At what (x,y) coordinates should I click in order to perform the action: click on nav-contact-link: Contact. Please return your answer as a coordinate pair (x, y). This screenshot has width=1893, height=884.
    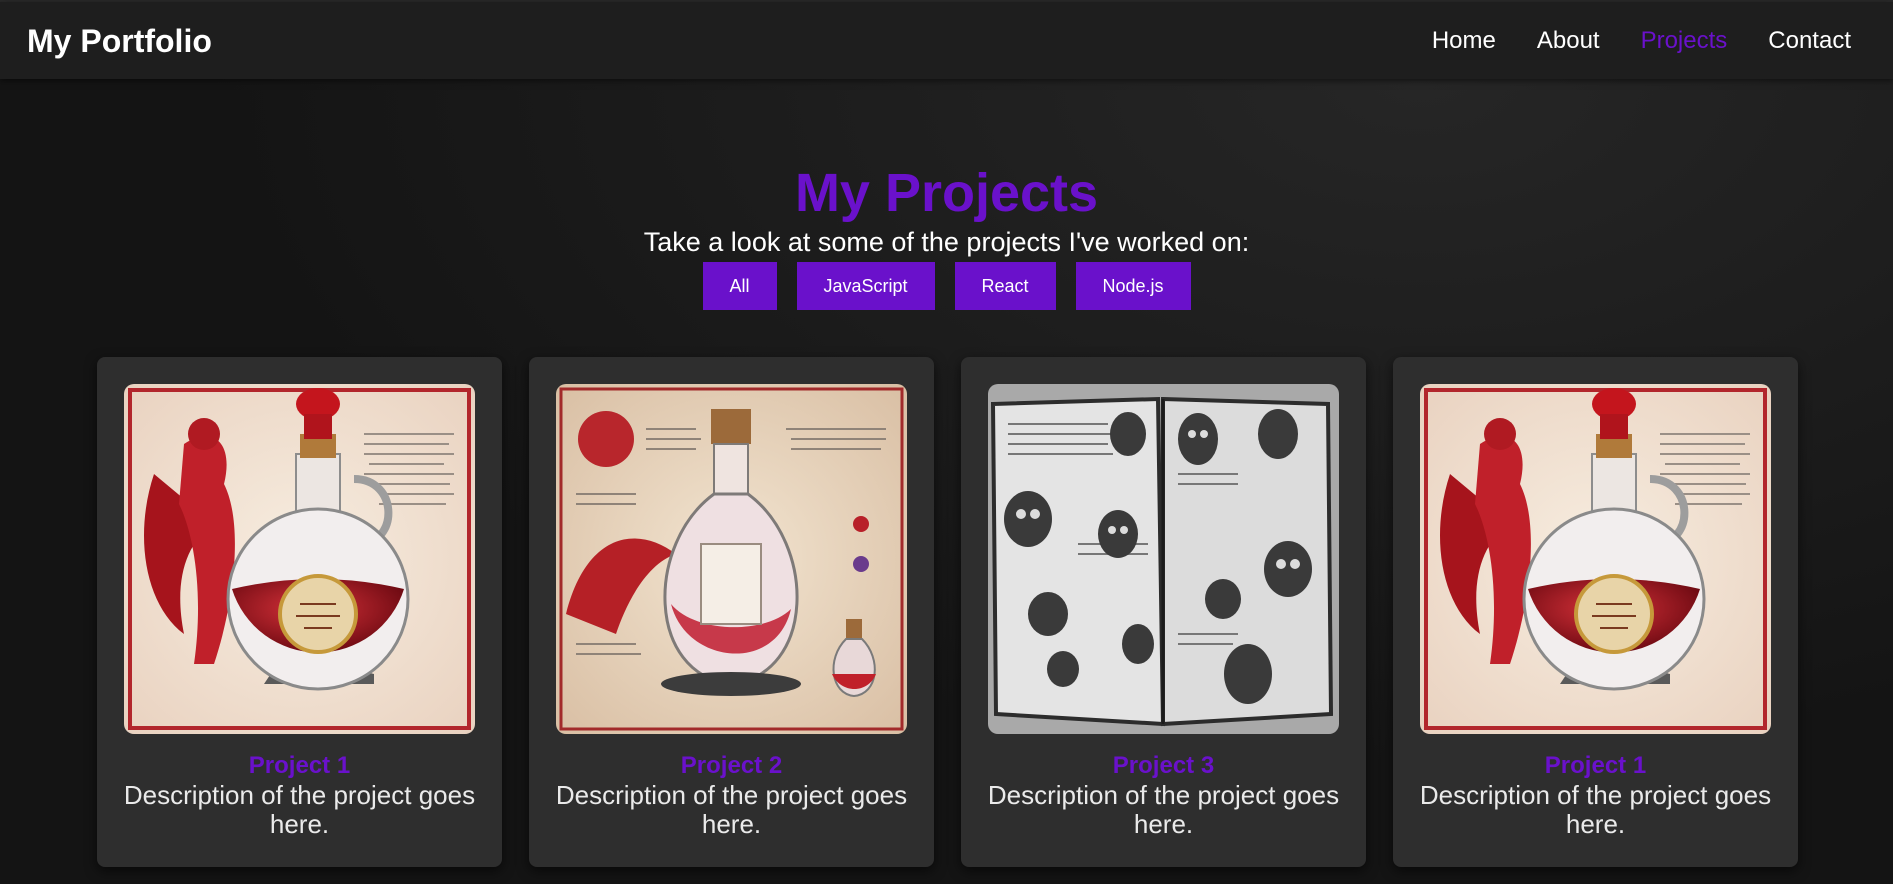
    Looking at the image, I should click on (1809, 41).